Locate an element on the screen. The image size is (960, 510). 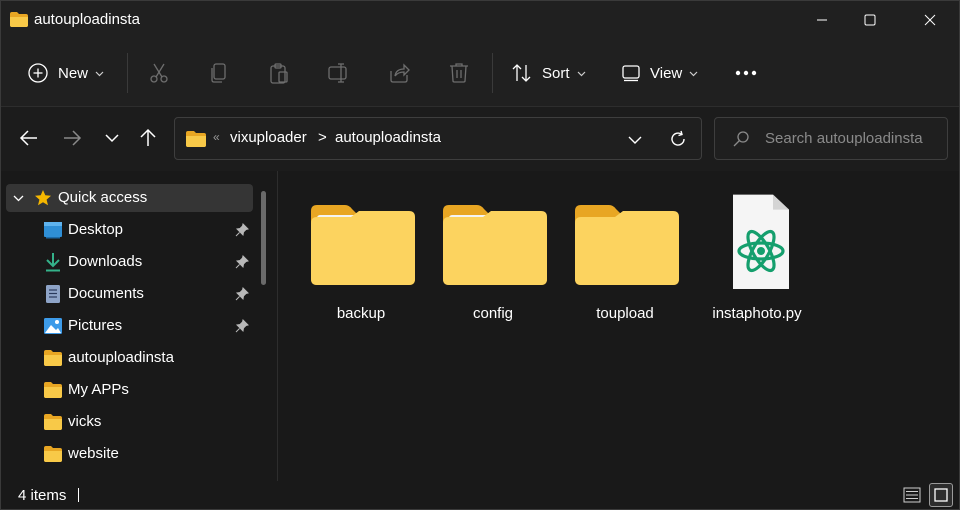
large-icons-view-button is located at coordinates (941, 495).